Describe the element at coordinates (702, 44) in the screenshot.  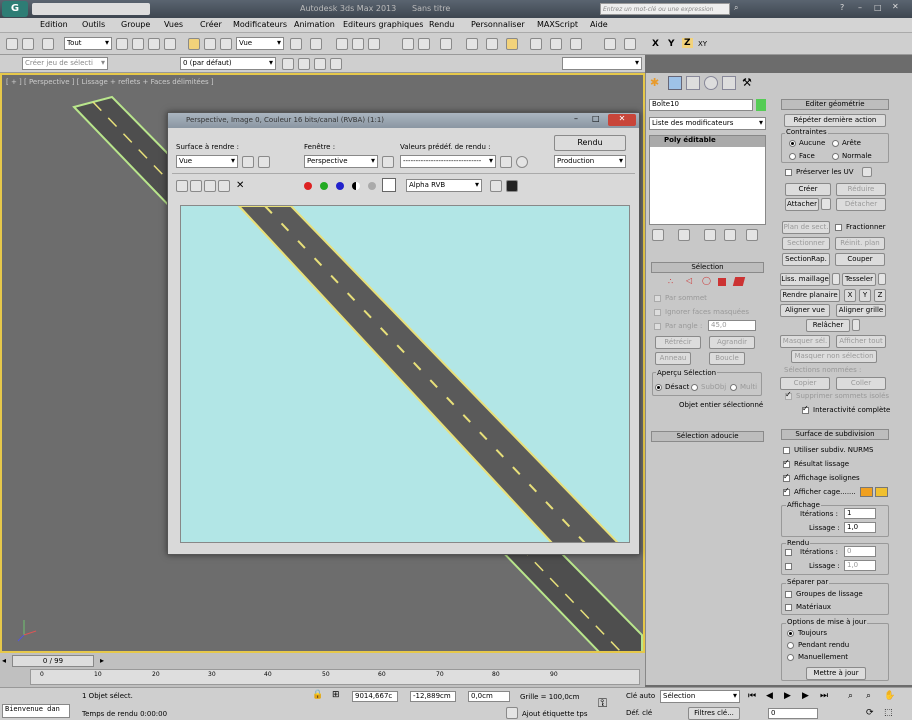
I see `axis-xy-button: XY` at that location.